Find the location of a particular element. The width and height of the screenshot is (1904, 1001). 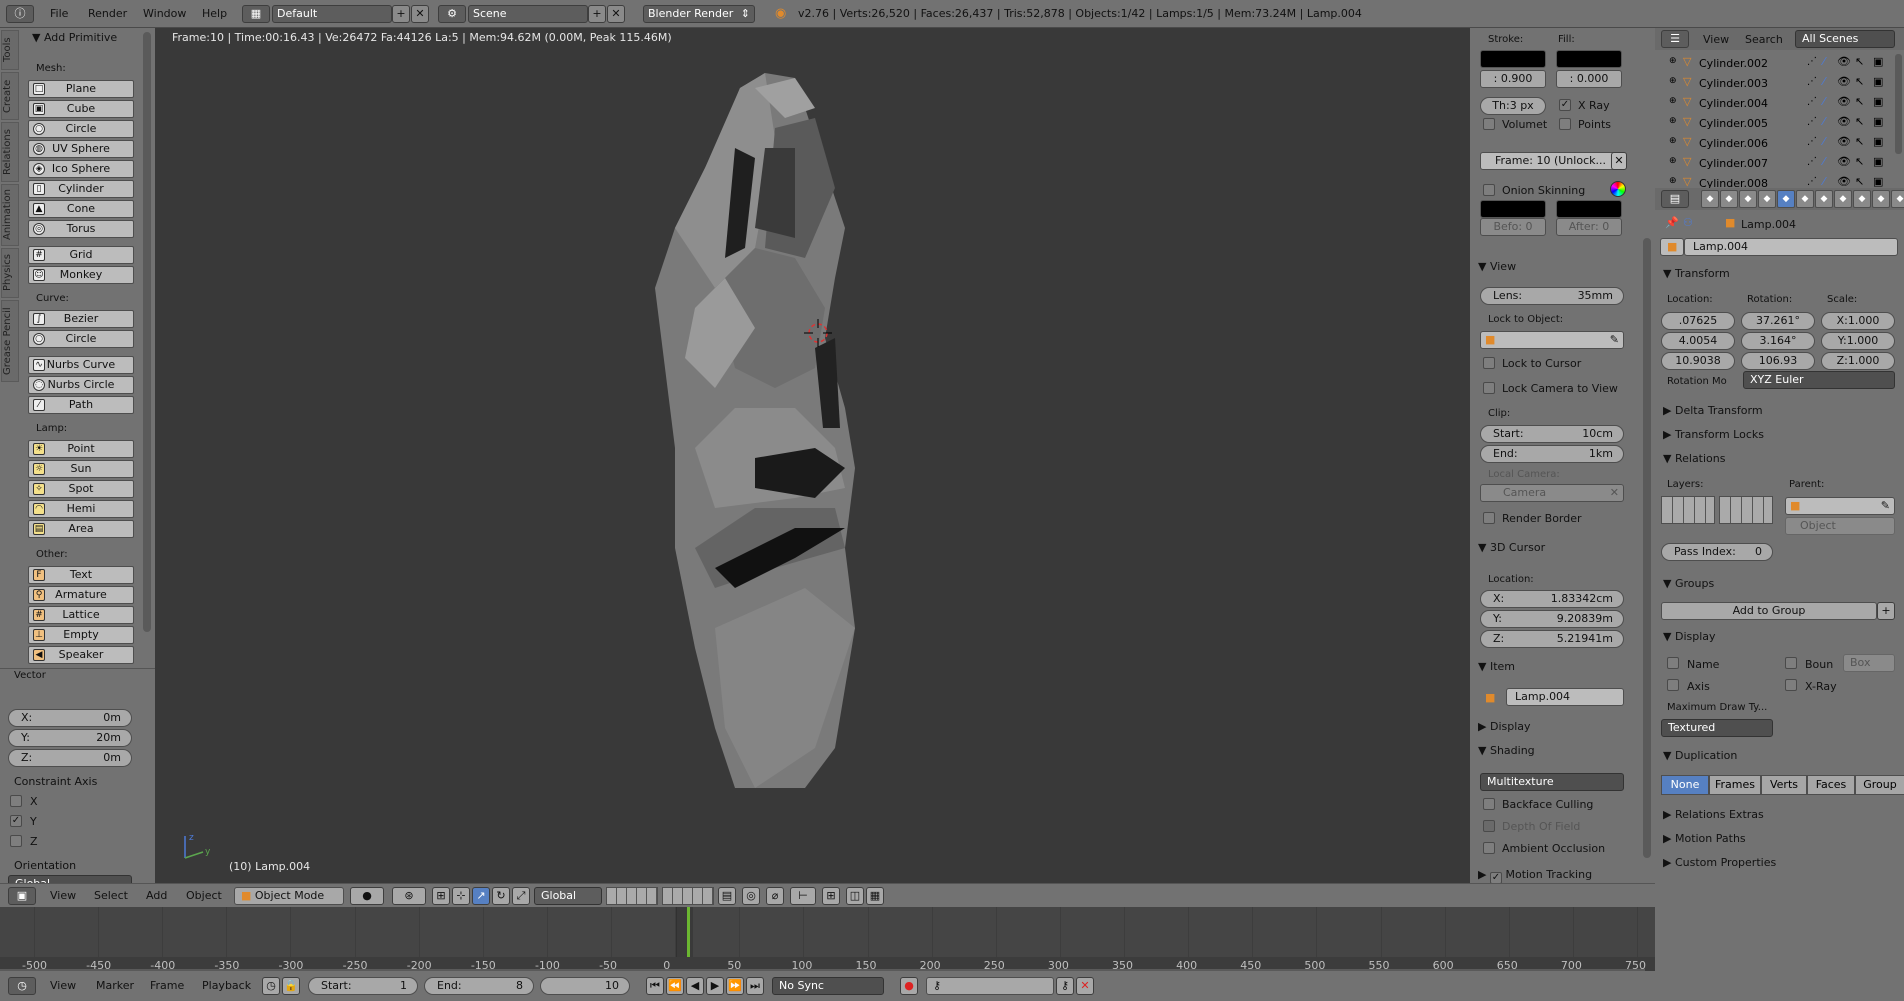

timeline-frame-menu: Frame is located at coordinates (167, 985).